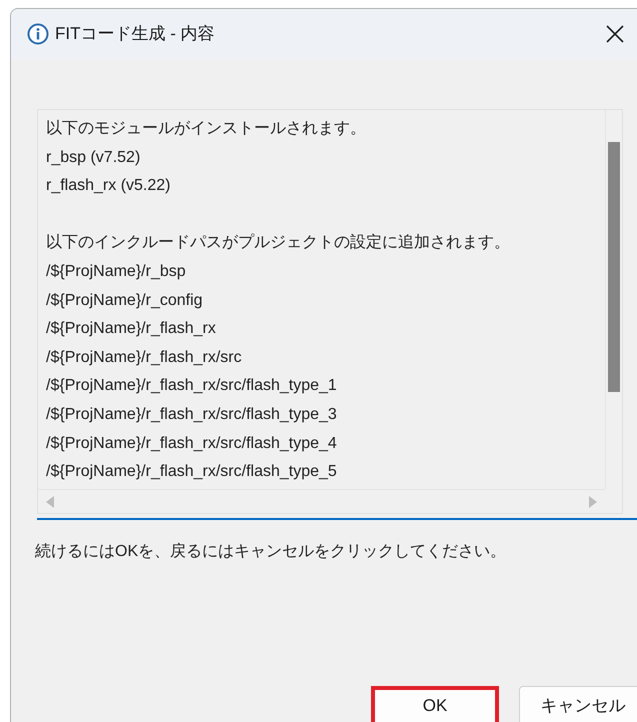  I want to click on content-line: r_bsp (v7.52), so click(94, 158).